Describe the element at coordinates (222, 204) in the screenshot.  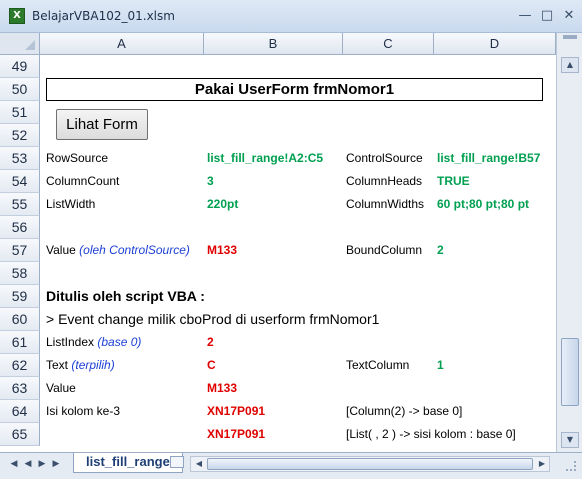
I see `value-listwidth: 220pt` at that location.